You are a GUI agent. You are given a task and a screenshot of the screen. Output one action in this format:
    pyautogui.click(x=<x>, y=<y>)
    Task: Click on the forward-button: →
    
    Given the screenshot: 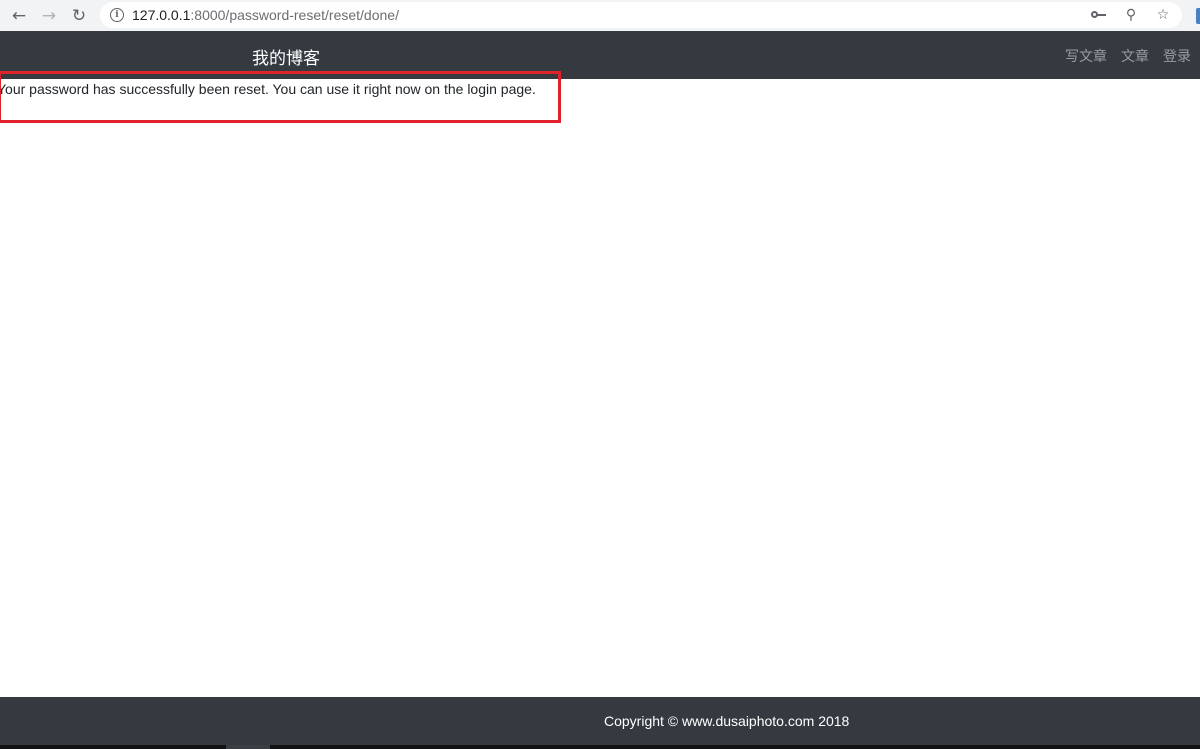 What is the action you would take?
    pyautogui.click(x=49, y=15)
    